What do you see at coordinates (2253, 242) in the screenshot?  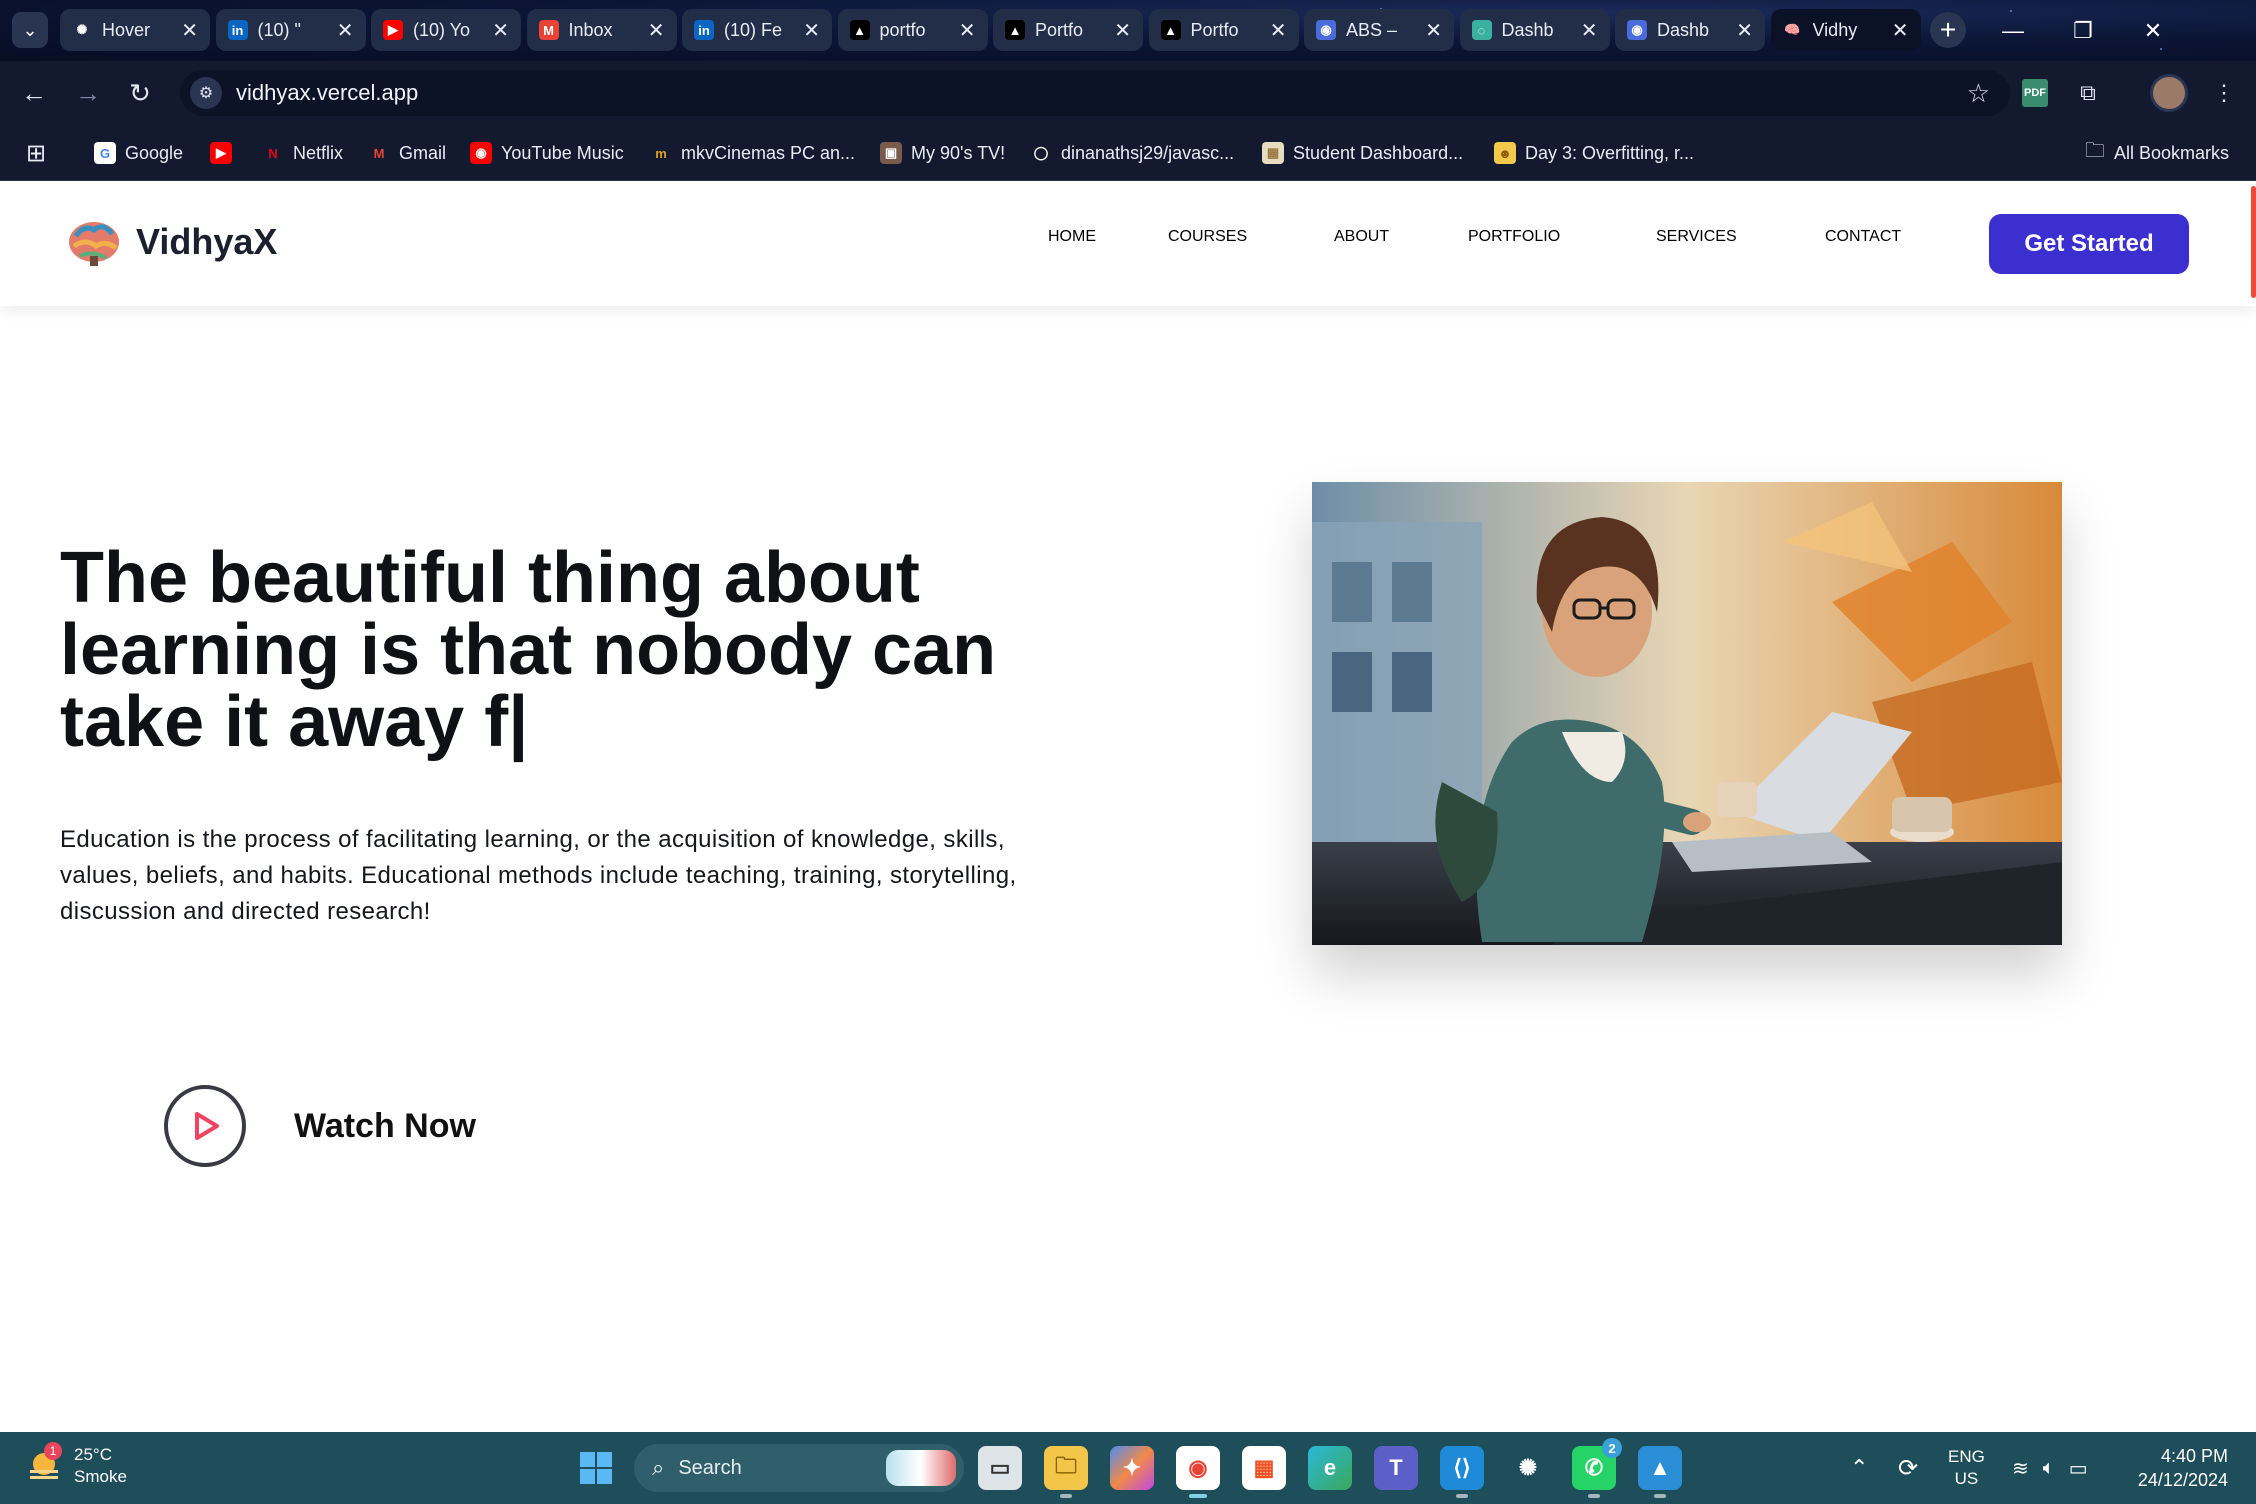 I see `scrollbar-thumb` at bounding box center [2253, 242].